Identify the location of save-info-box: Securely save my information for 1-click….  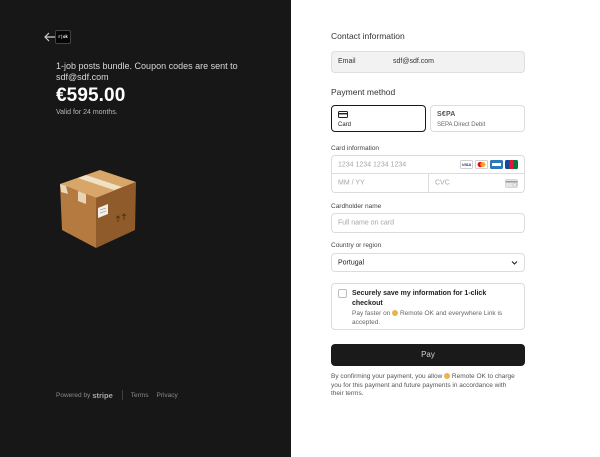
(428, 306).